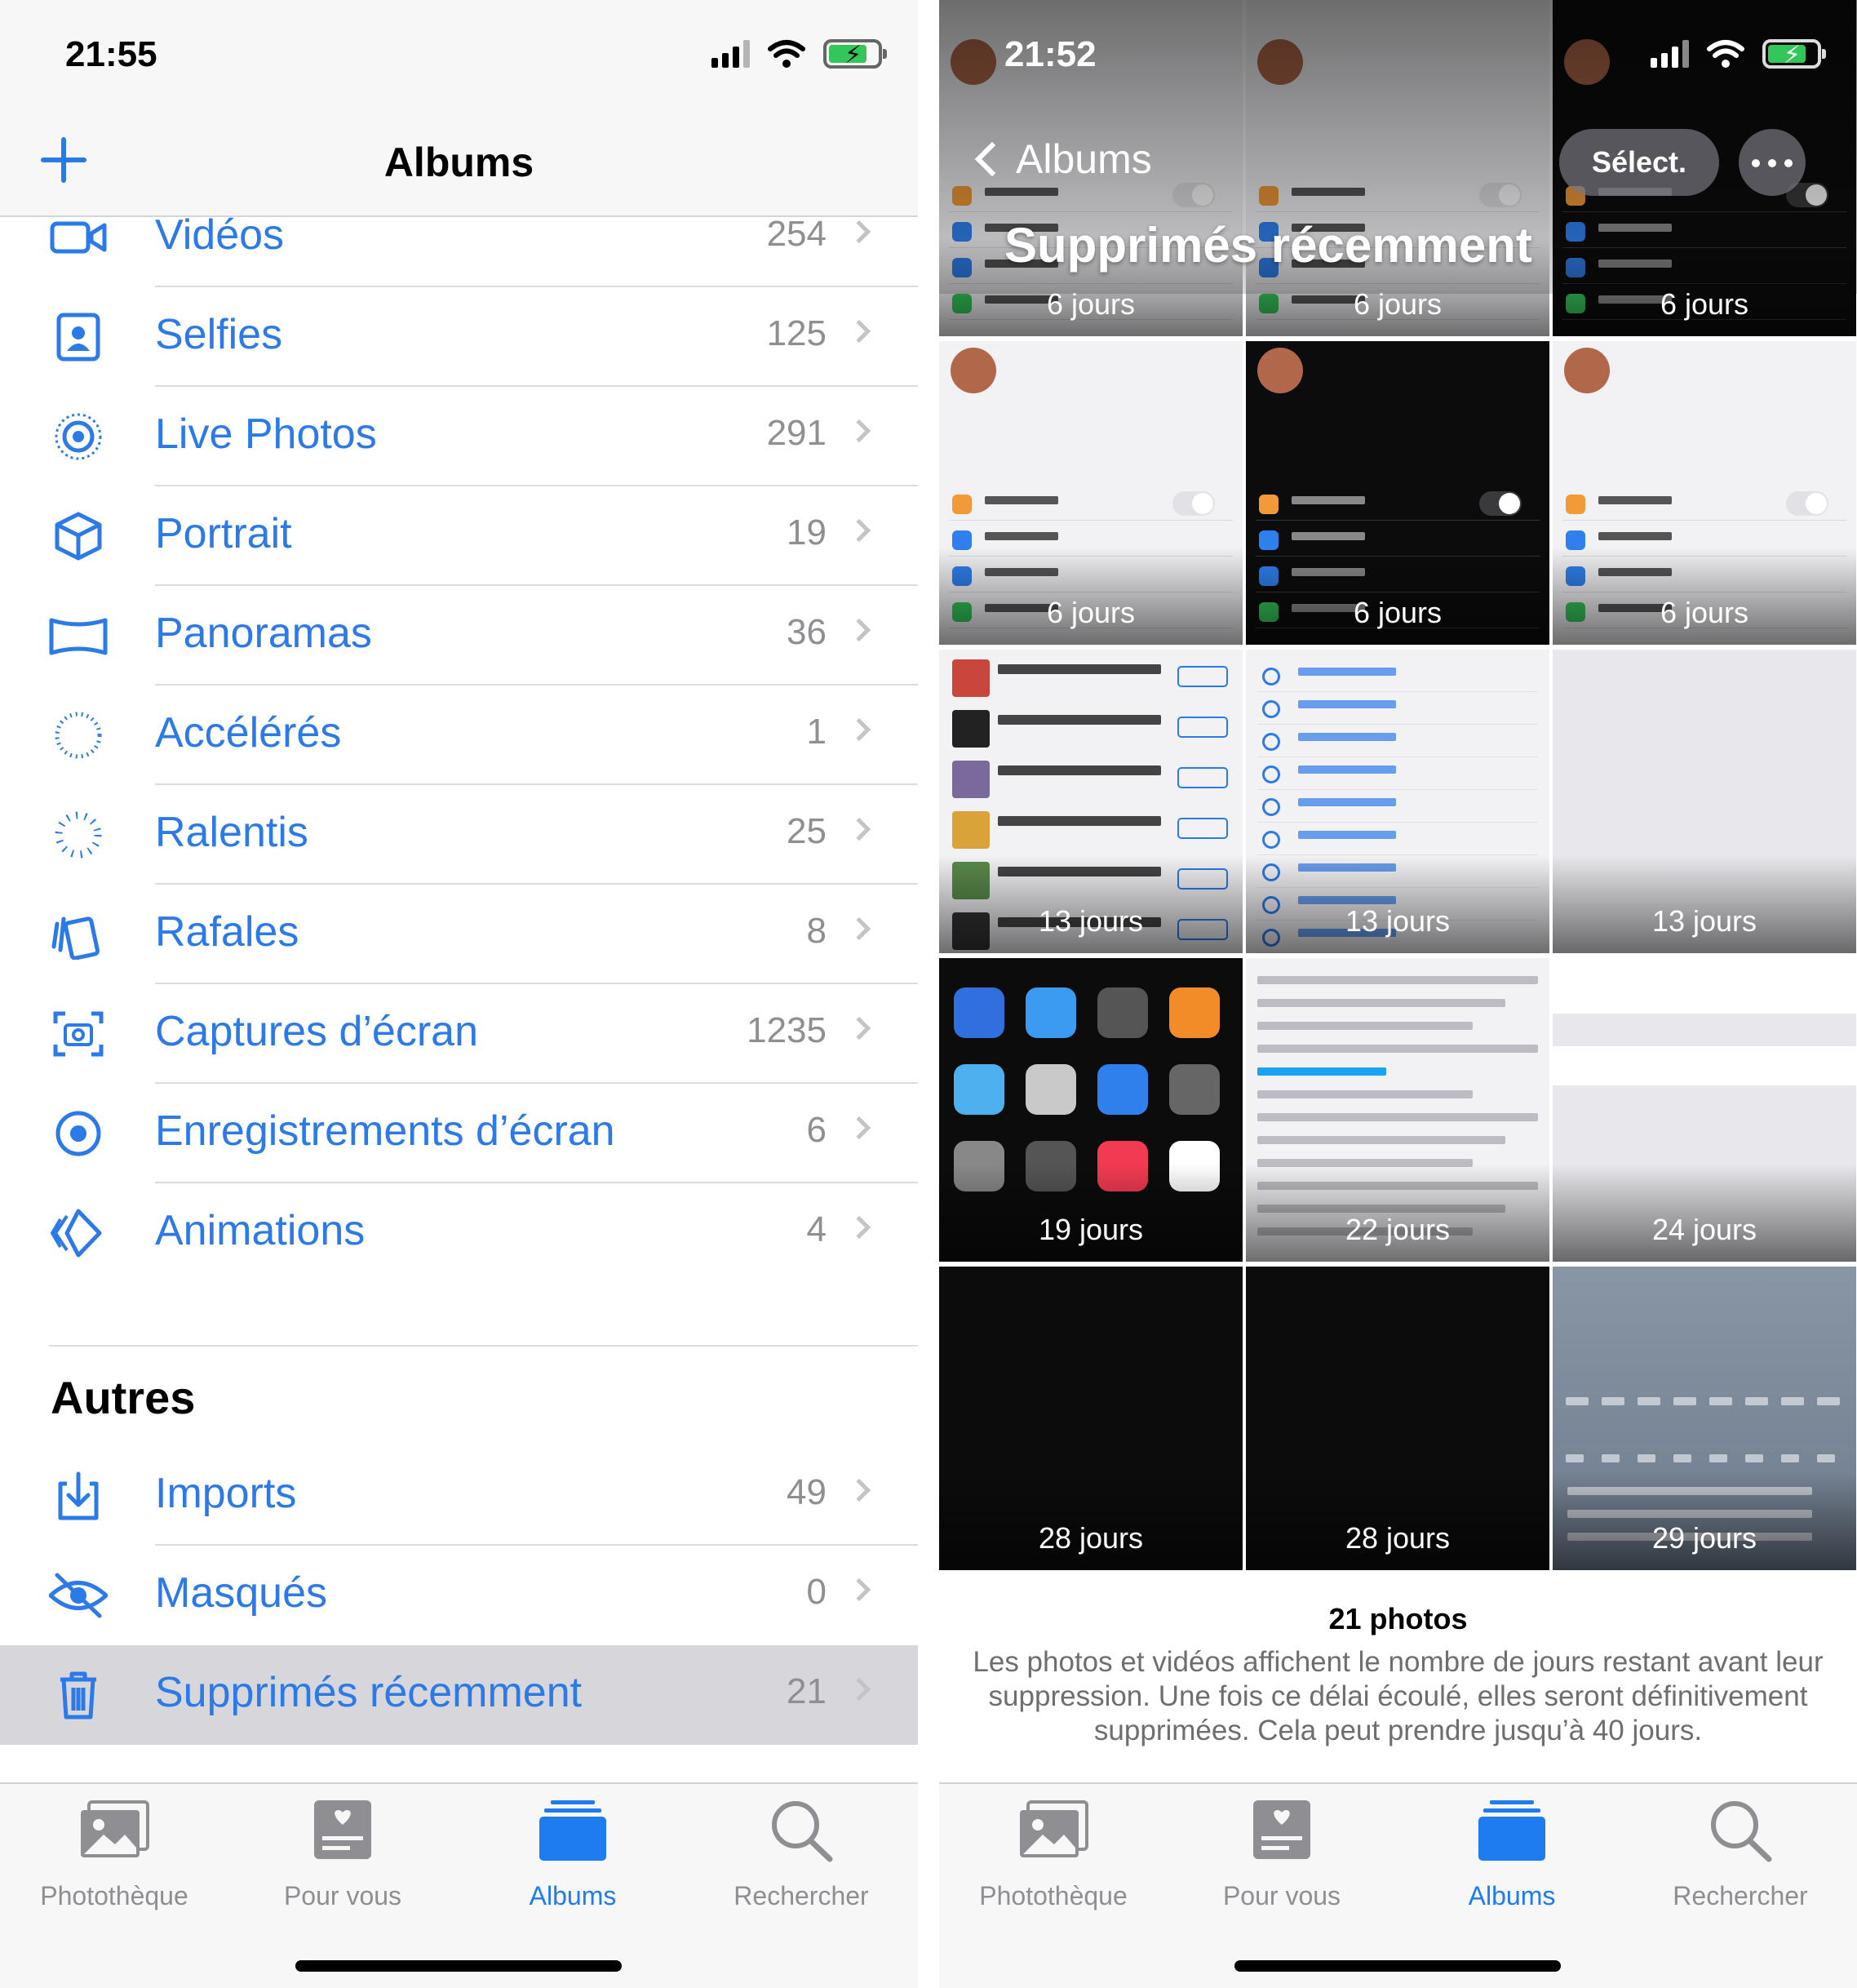  What do you see at coordinates (1741, 1831) in the screenshot?
I see `search-icon` at bounding box center [1741, 1831].